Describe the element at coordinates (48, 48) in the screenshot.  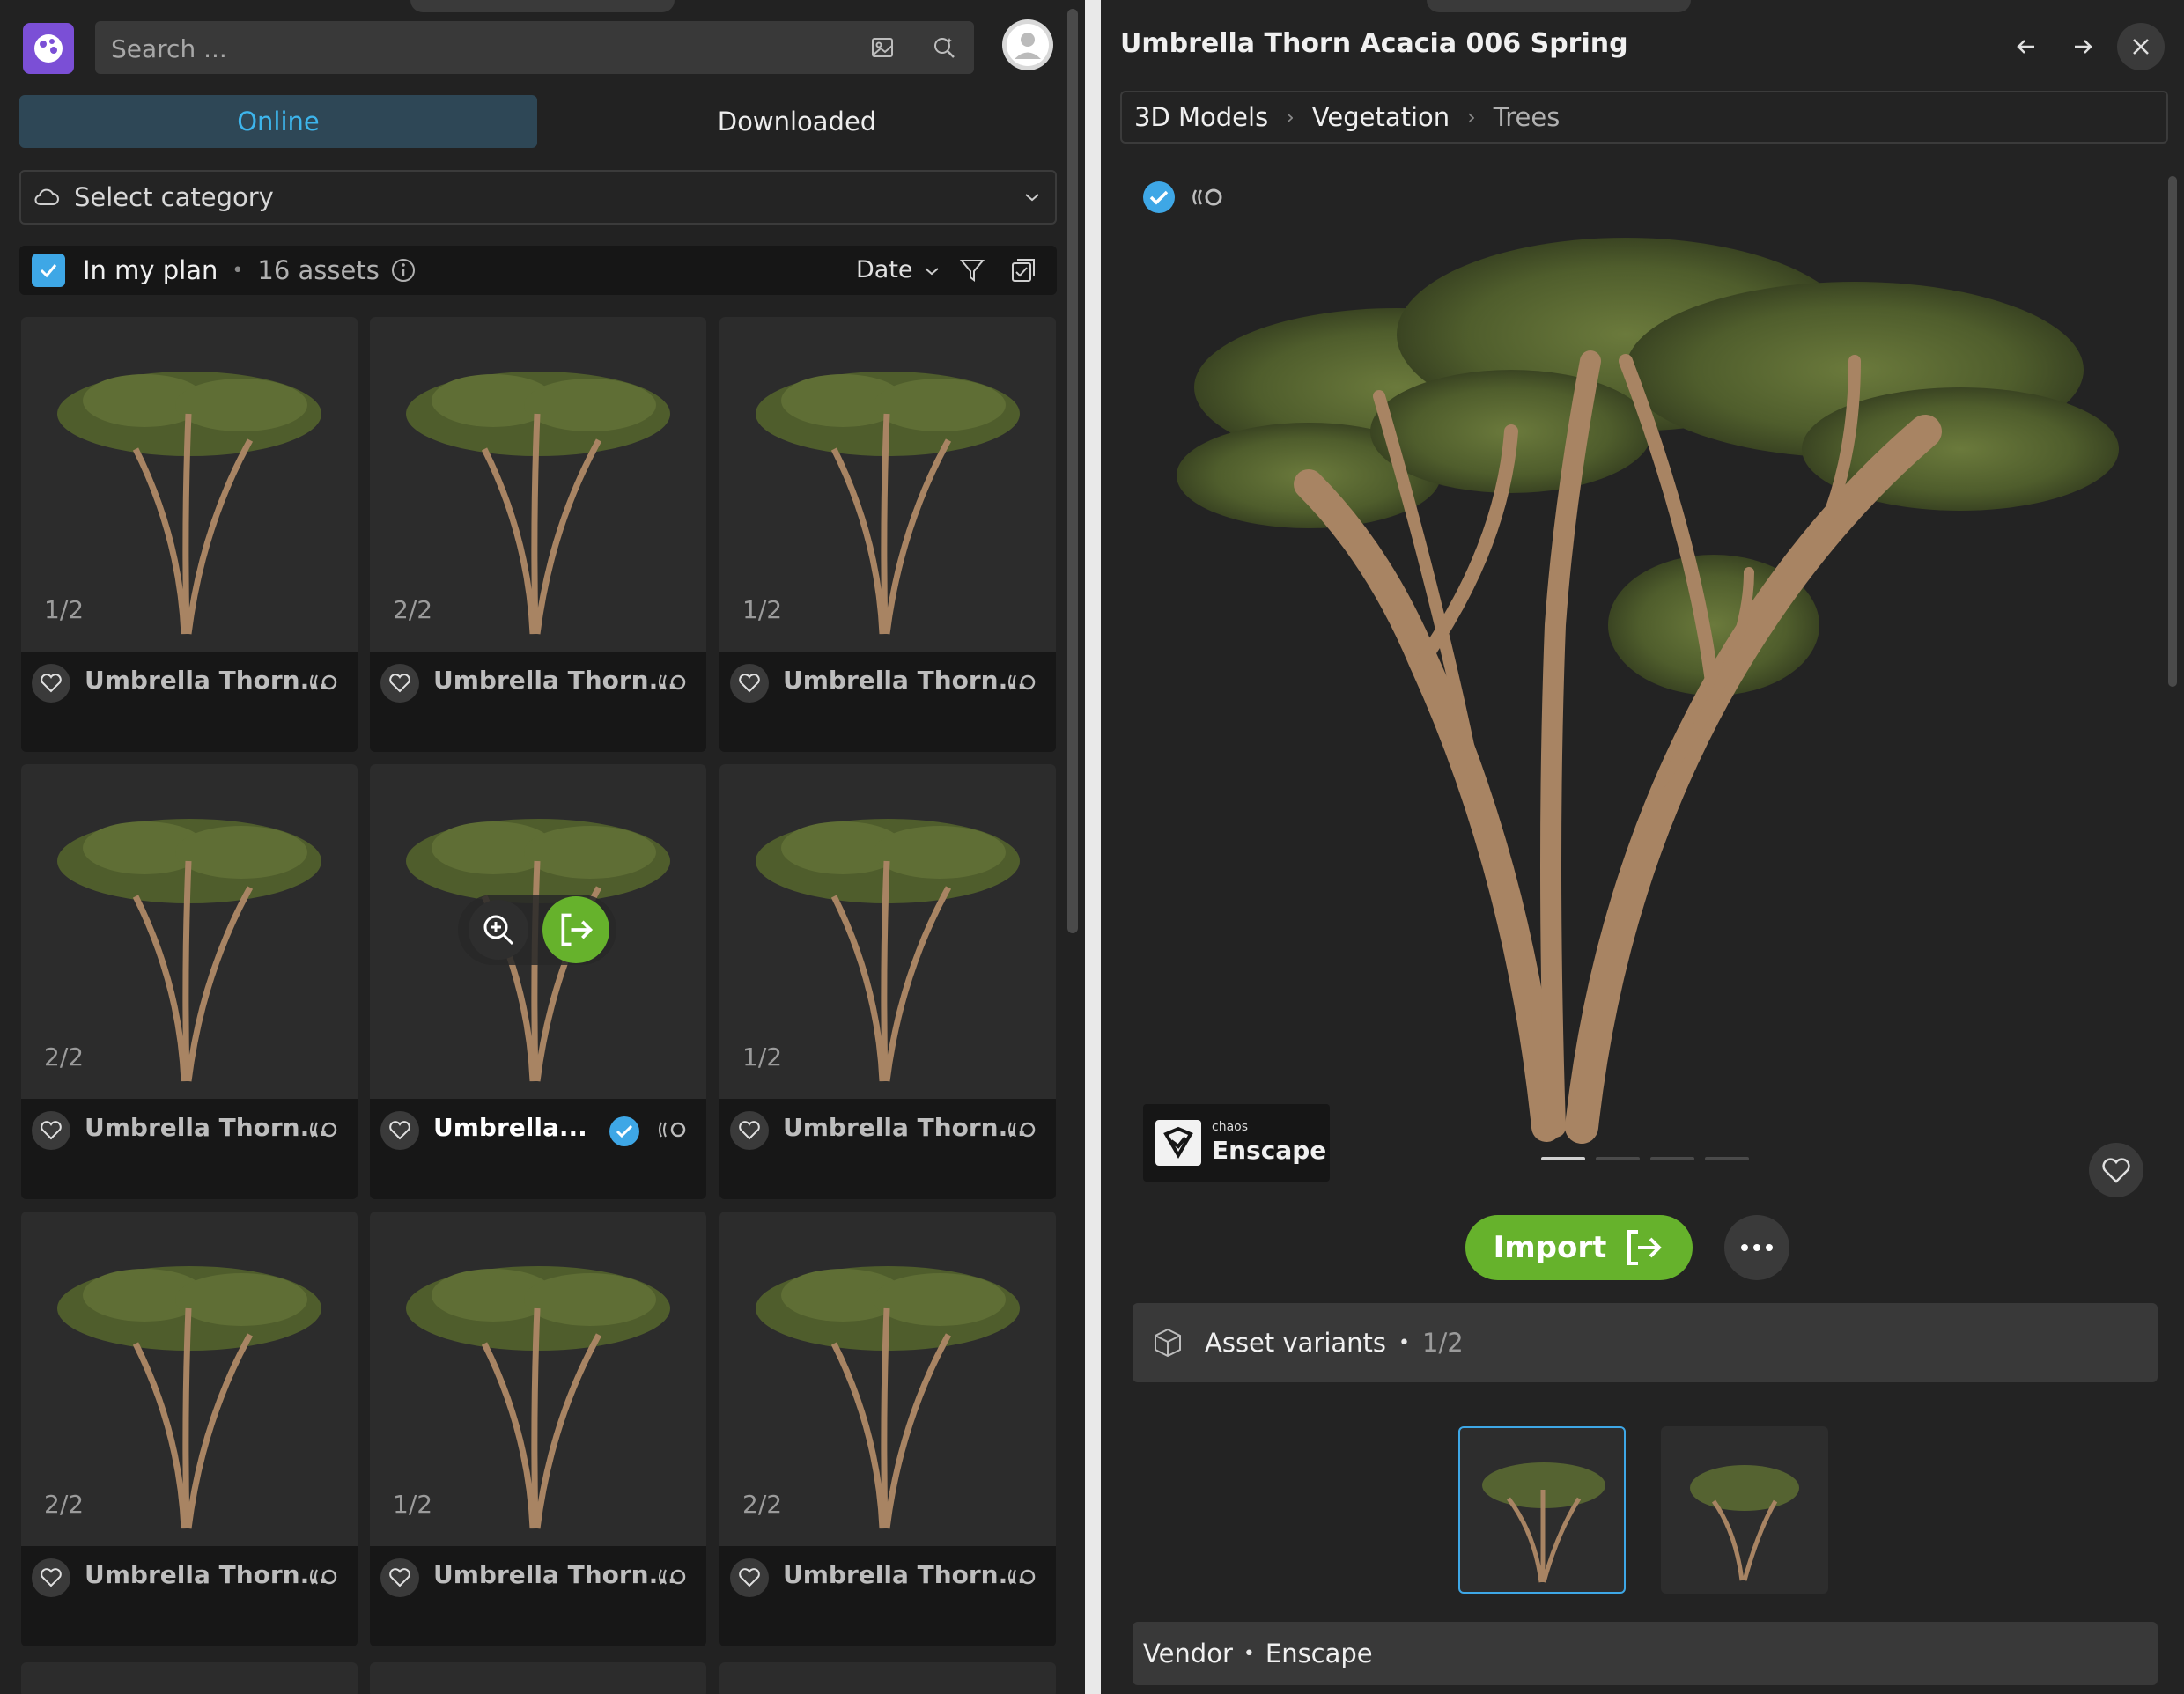
I see `app-logo` at that location.